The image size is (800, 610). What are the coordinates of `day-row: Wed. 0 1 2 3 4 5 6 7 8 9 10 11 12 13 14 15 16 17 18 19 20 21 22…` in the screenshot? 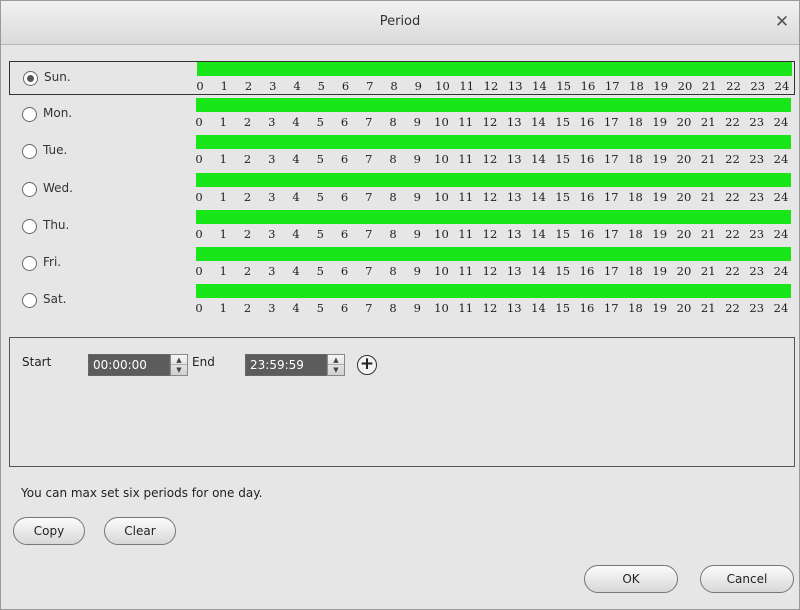 It's located at (402, 189).